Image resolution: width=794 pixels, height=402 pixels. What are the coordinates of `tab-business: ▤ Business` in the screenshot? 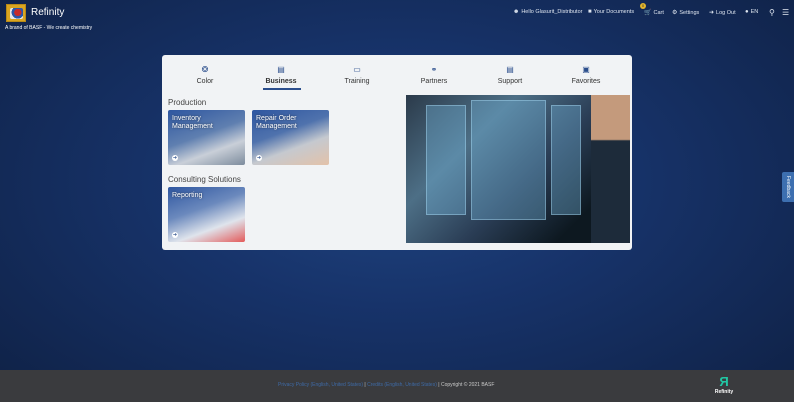 It's located at (281, 75).